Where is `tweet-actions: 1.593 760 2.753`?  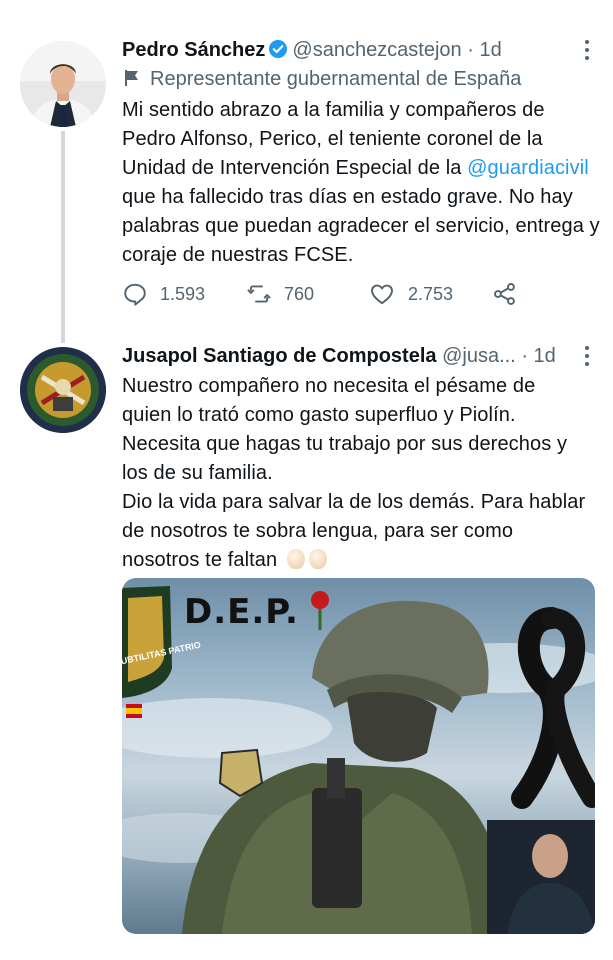 tweet-actions: 1.593 760 2.753 is located at coordinates (322, 296).